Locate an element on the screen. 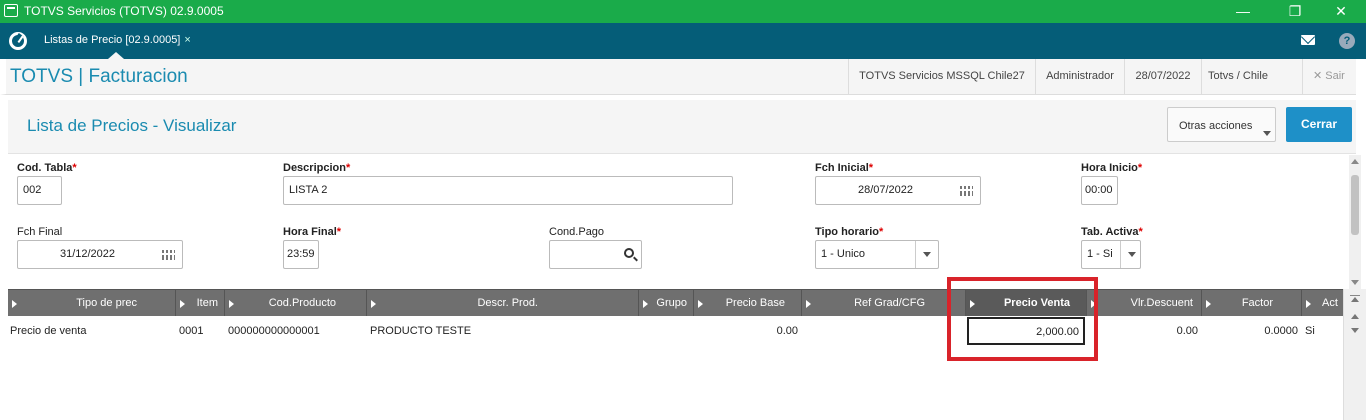 The image size is (1366, 420). exit-icon: ✕ is located at coordinates (1318, 76).